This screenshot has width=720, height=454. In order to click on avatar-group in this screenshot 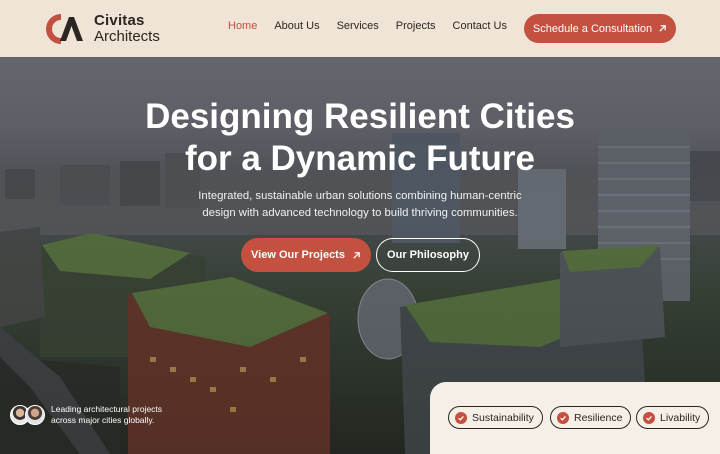, I will do `click(27, 415)`.